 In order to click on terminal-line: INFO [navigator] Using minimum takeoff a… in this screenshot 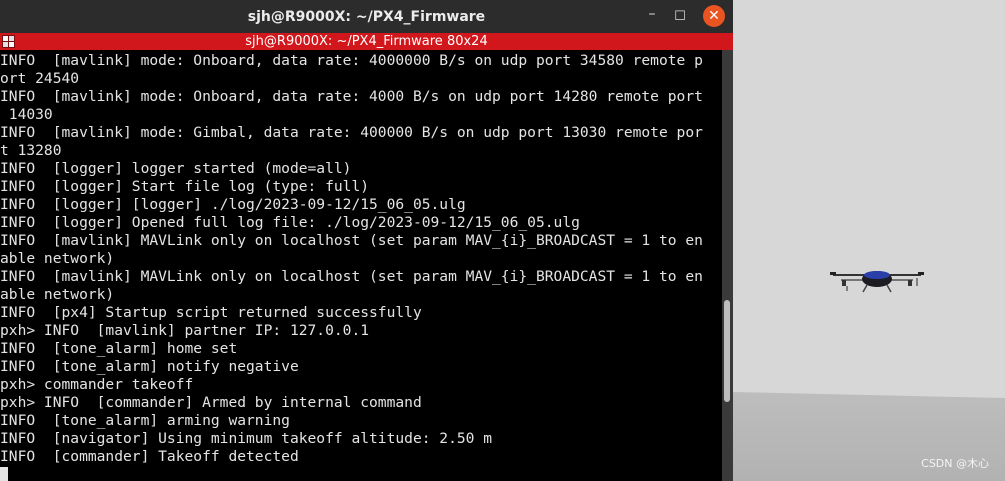, I will do `click(246, 438)`.